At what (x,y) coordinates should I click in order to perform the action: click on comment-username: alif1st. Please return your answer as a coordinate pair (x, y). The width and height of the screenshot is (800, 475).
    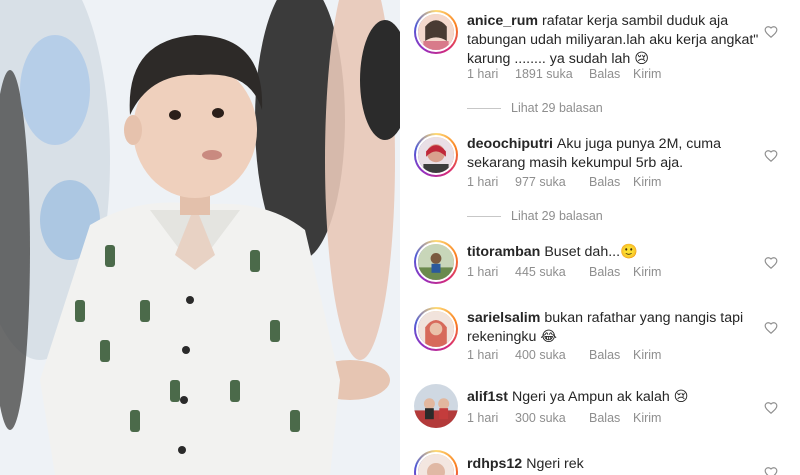
    Looking at the image, I should click on (487, 397).